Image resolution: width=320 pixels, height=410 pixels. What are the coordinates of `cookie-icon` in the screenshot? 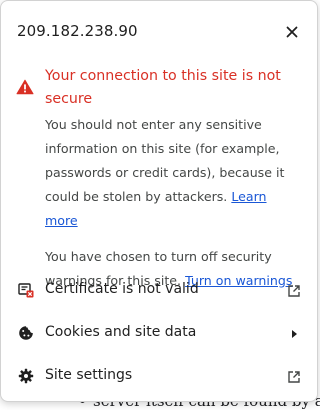 It's located at (26, 333).